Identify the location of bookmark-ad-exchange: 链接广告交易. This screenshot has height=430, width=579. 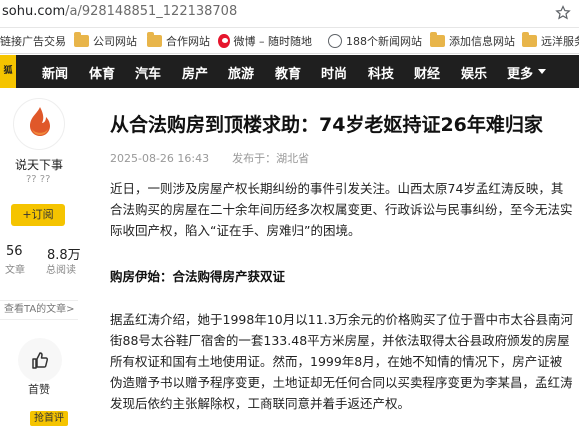
(33, 41).